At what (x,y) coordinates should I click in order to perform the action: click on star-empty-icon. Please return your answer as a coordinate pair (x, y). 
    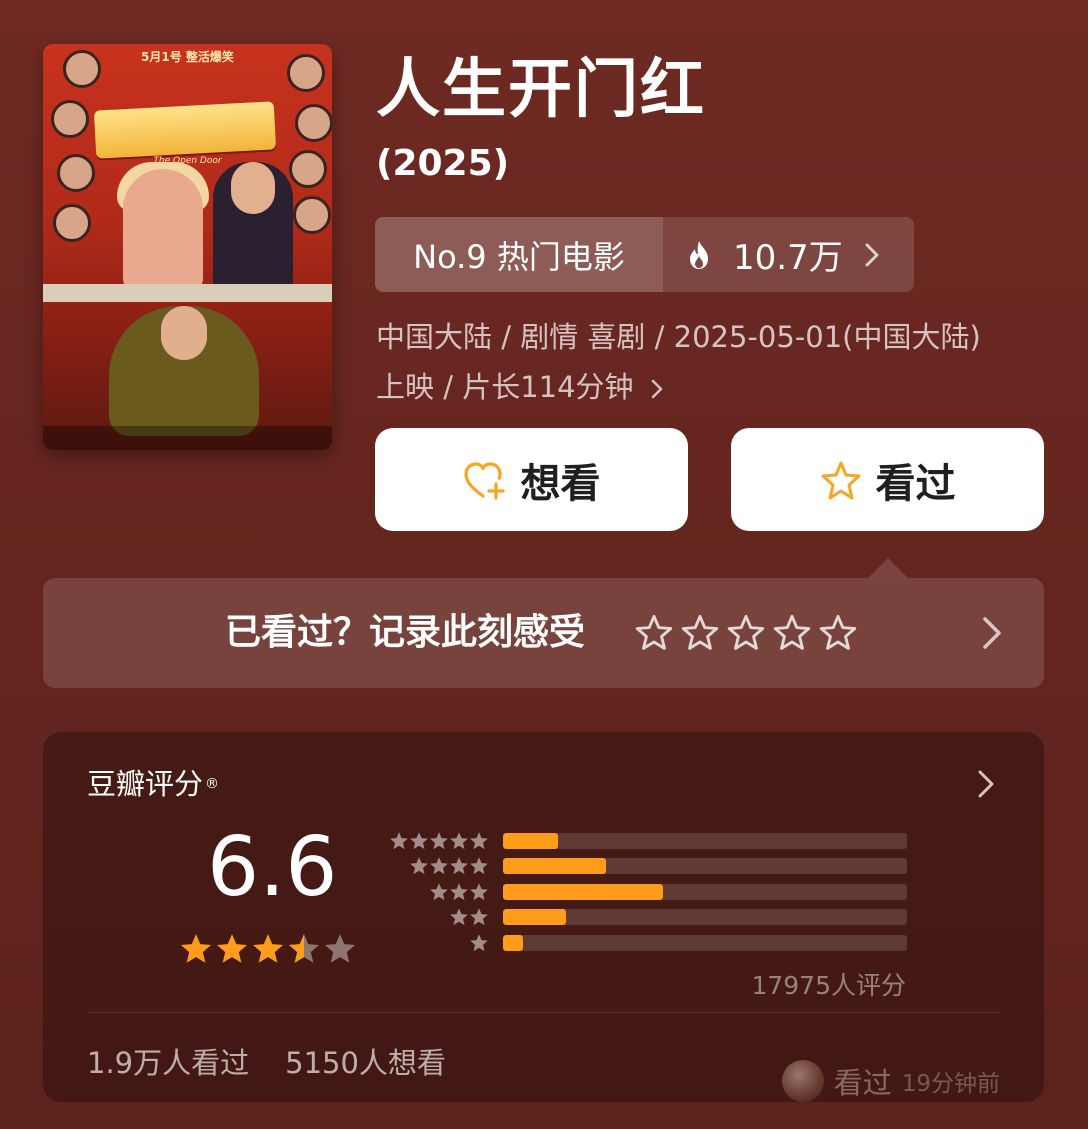
    Looking at the image, I should click on (340, 948).